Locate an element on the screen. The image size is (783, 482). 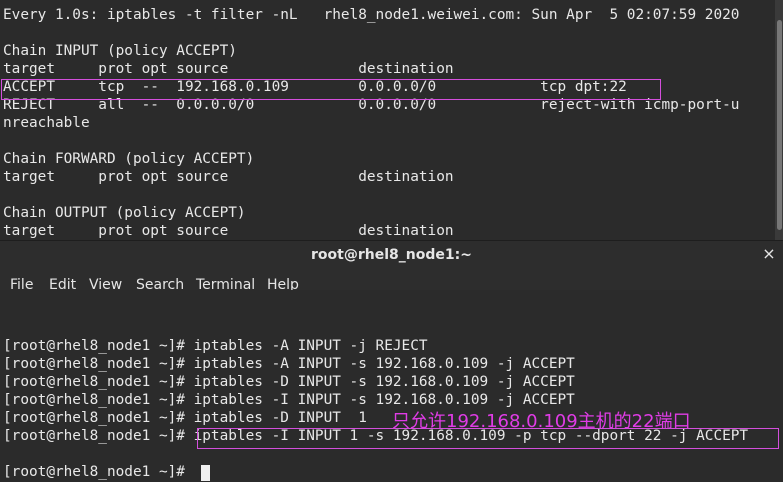
watch-line: Chain INPUT (policy ACCEPT) is located at coordinates (120, 51).